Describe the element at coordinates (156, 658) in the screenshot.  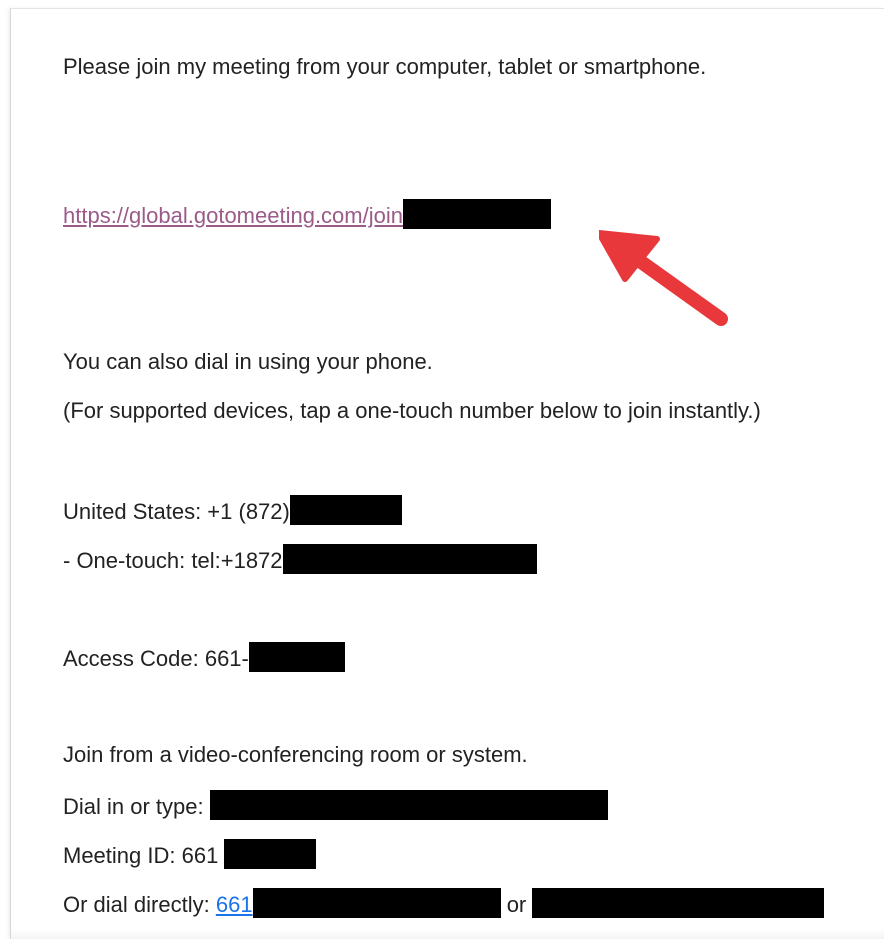
I see `access-code-label: Access Code: 661-` at that location.